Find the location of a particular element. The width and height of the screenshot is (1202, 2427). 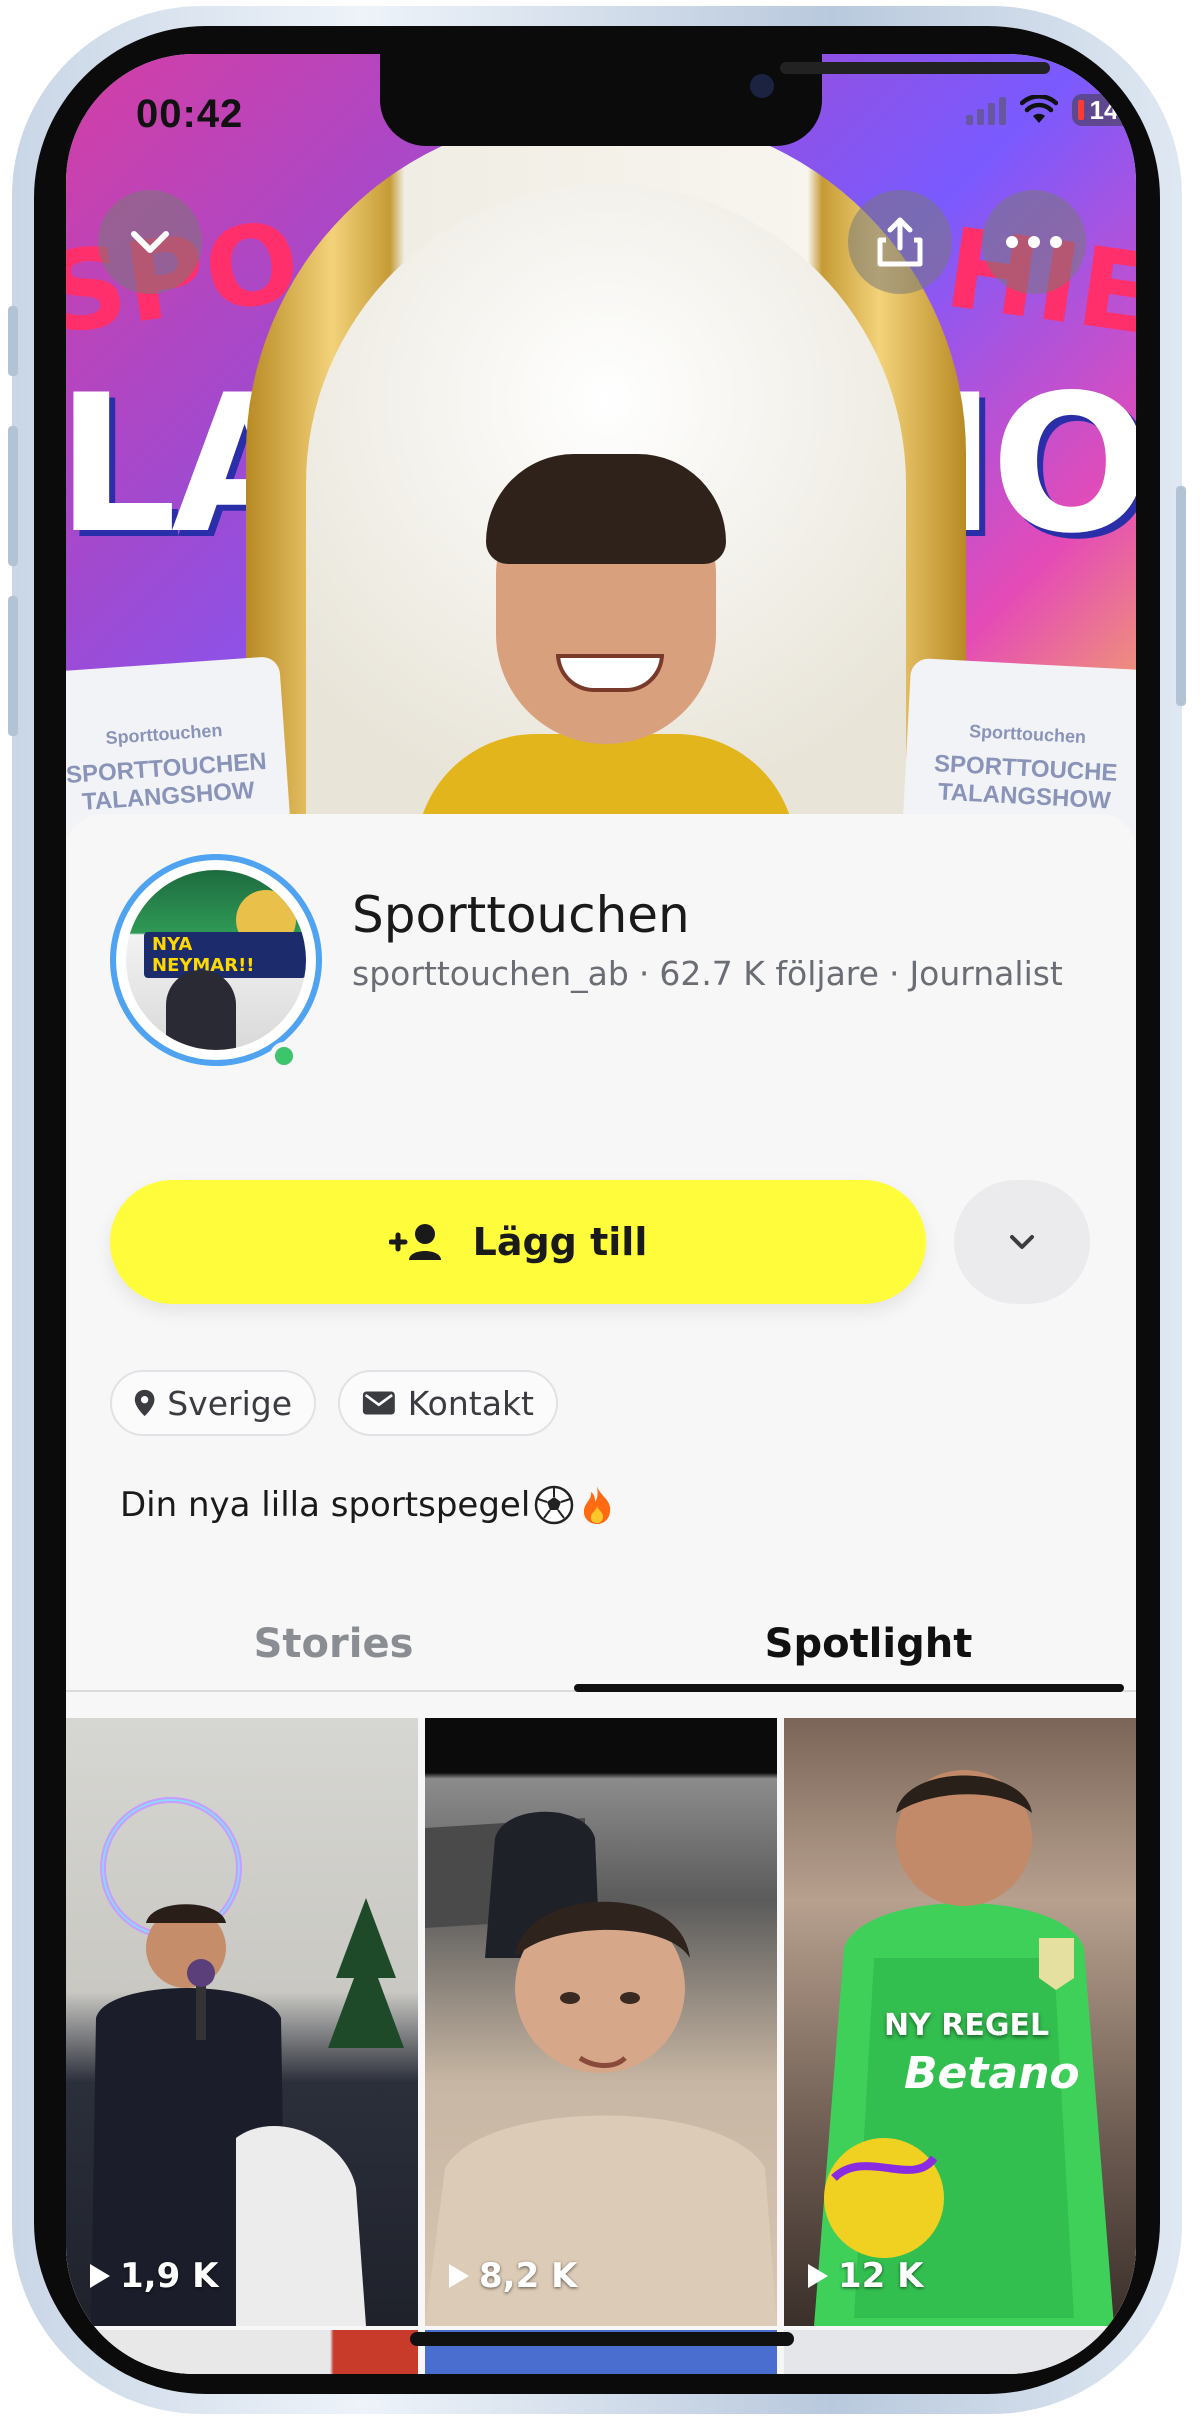

contact-chip: Kontakt is located at coordinates (448, 1403).